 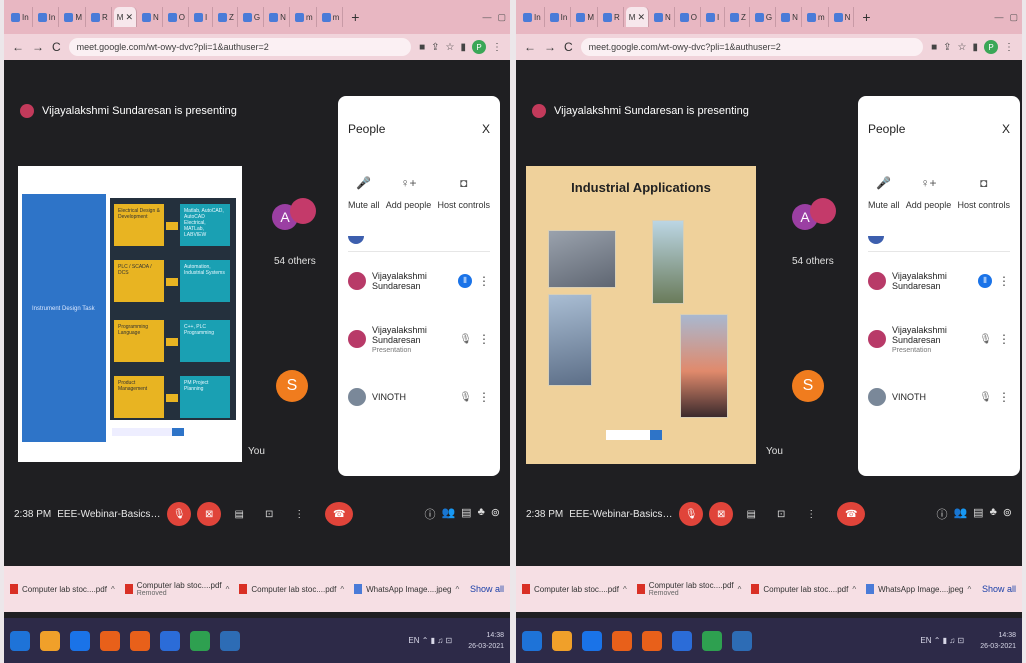 What do you see at coordinates (179, 514) in the screenshot?
I see `mic-toggle-button: 🎙` at bounding box center [179, 514].